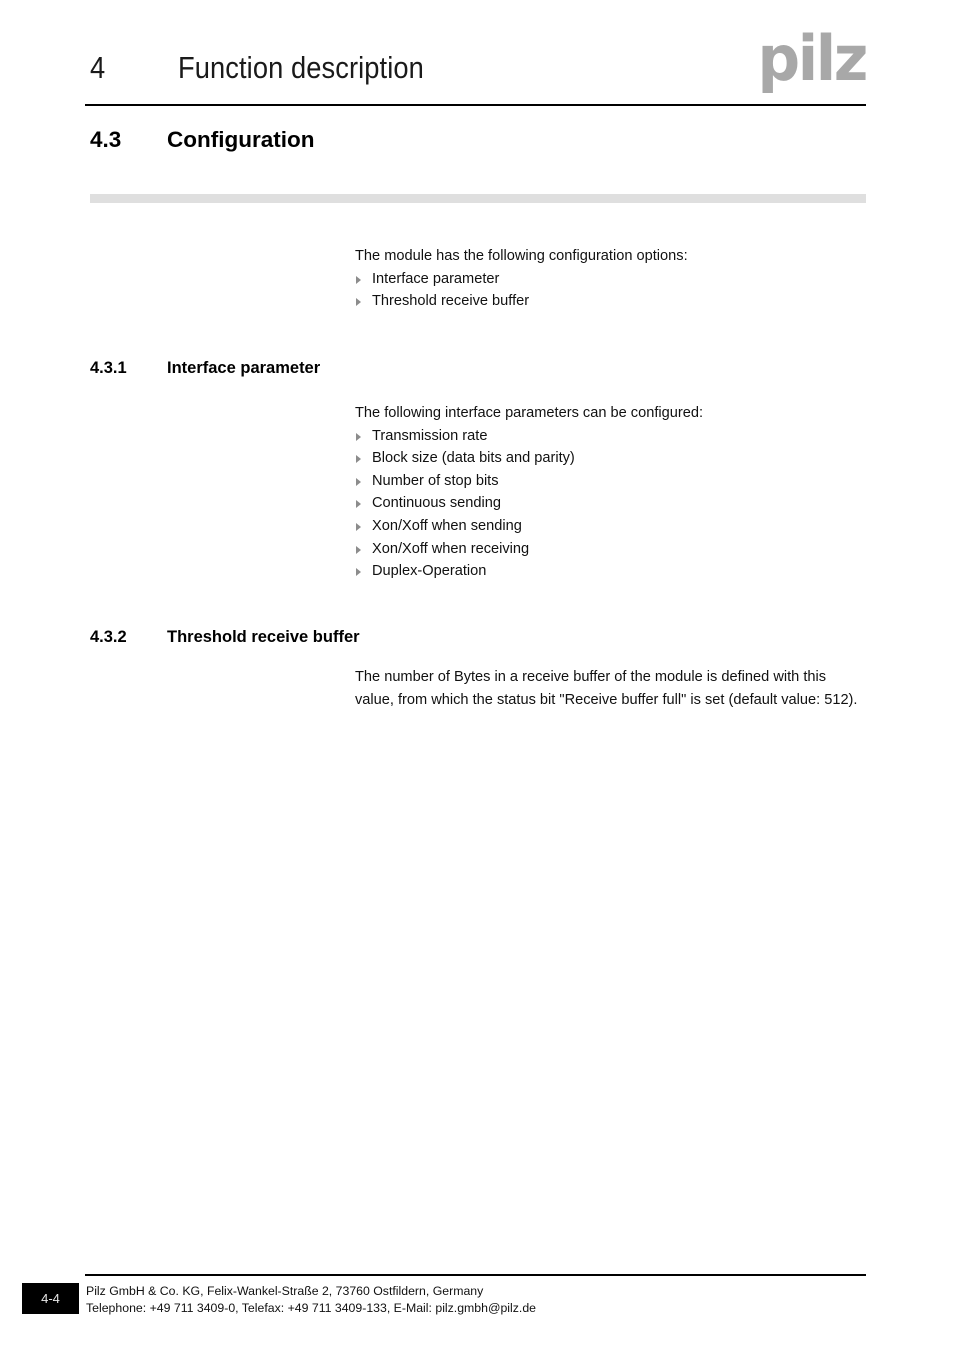 This screenshot has height=1350, width=954. Describe the element at coordinates (473, 458) in the screenshot. I see `list-item-label: Block size (data bits and parity)` at that location.